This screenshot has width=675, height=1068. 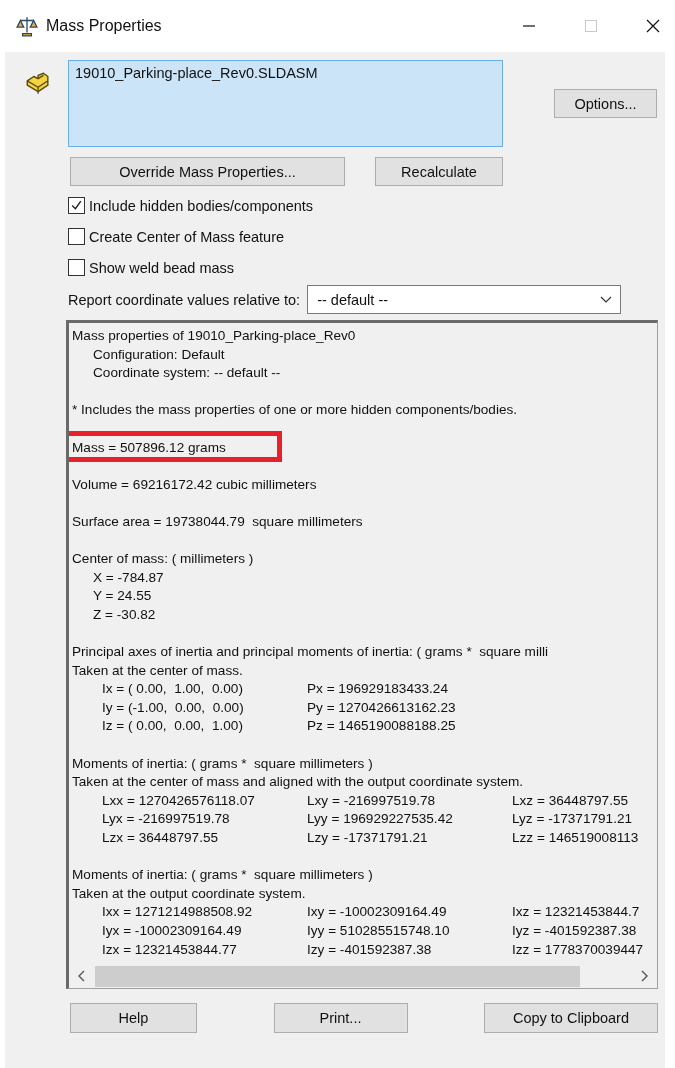 I want to click on caret-icon, so click(x=606, y=299).